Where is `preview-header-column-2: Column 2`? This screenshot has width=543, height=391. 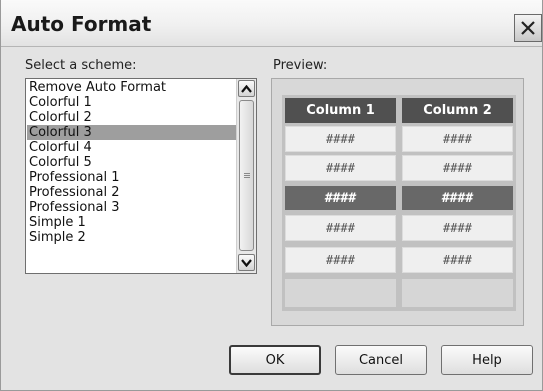
preview-header-column-2: Column 2 is located at coordinates (457, 110).